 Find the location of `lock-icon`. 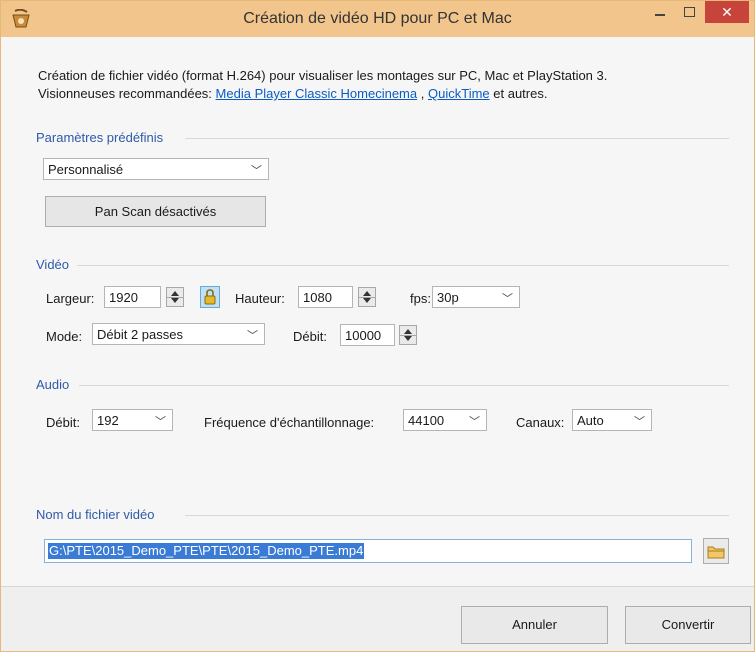

lock-icon is located at coordinates (210, 297).